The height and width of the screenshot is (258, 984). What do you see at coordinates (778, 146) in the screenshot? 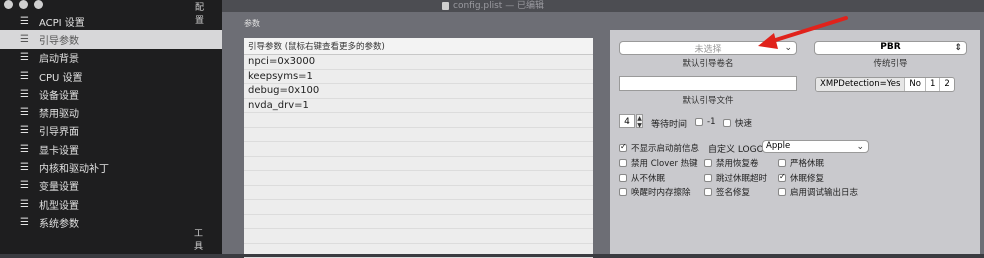
I see `custom-logo-value: Apple` at bounding box center [778, 146].